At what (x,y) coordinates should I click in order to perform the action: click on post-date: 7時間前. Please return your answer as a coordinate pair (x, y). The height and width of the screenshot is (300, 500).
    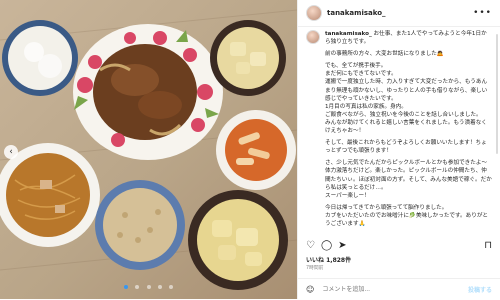
    Looking at the image, I should click on (315, 268).